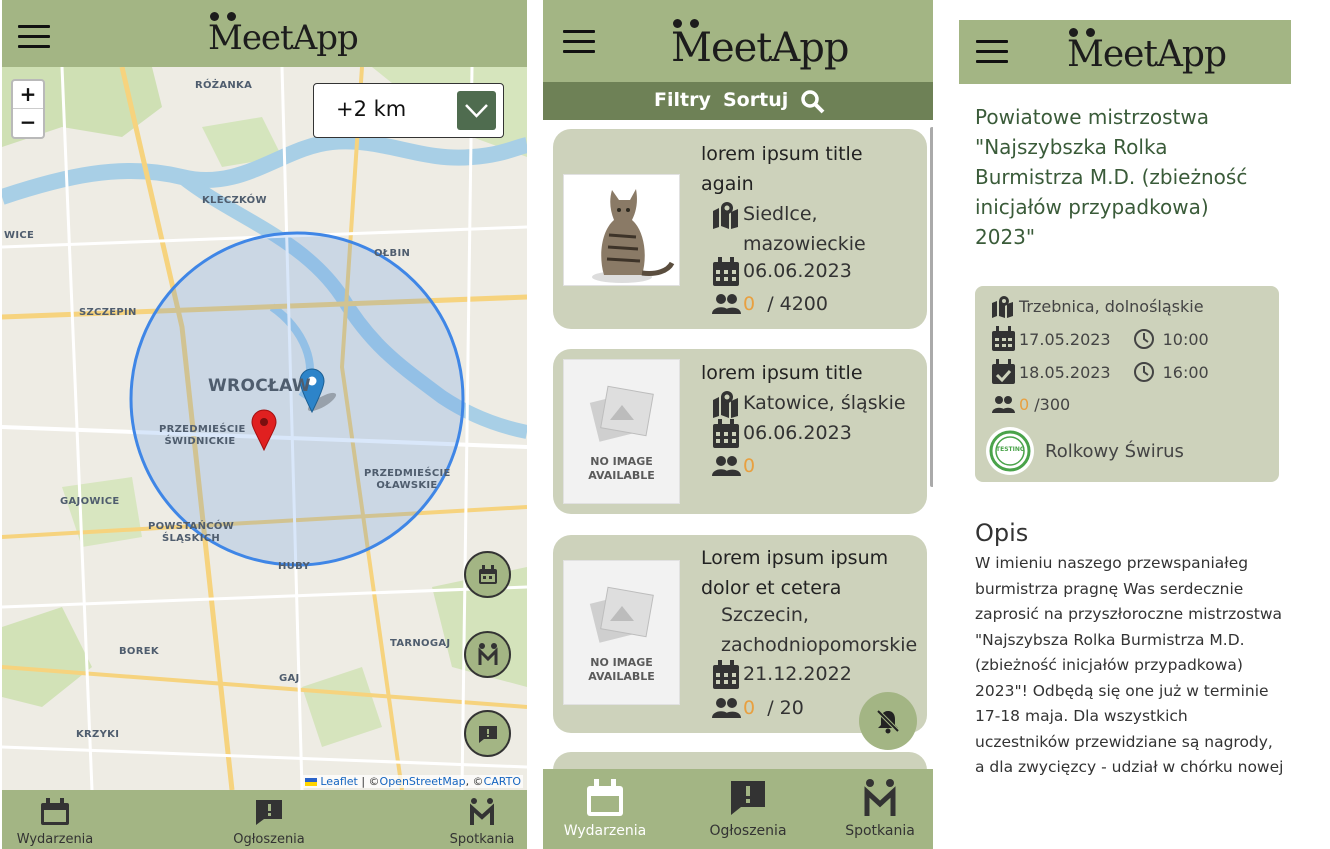 The height and width of the screenshot is (849, 1330). I want to click on event-date: 06.06.2023, so click(781, 433).